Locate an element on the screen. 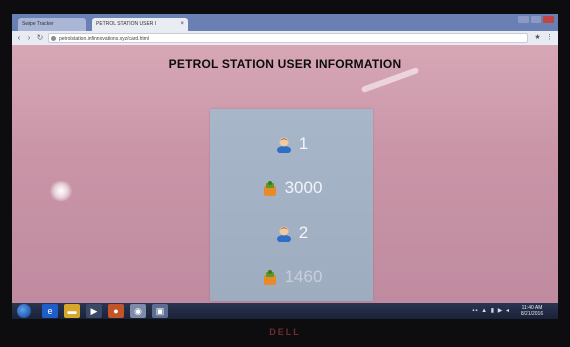 Image resolution: width=570 pixels, height=347 pixels. maximize-button is located at coordinates (536, 19).